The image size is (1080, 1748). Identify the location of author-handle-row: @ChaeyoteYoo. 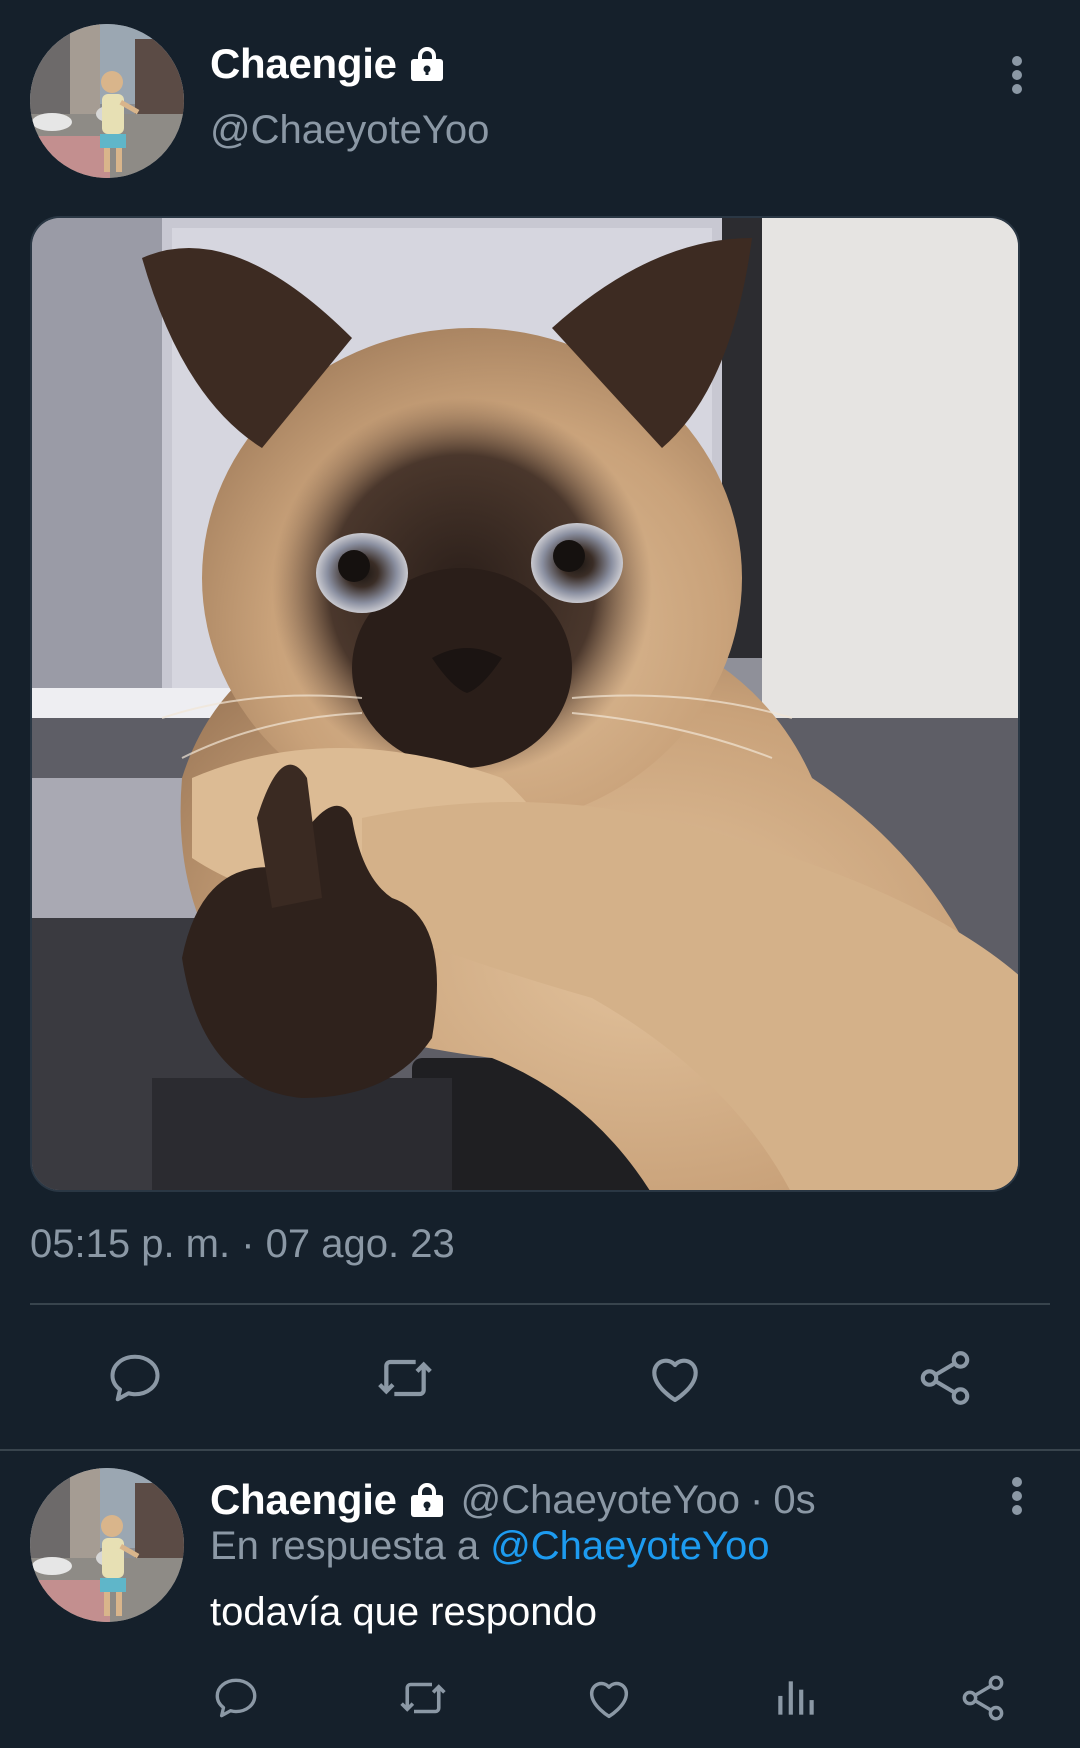
(349, 130).